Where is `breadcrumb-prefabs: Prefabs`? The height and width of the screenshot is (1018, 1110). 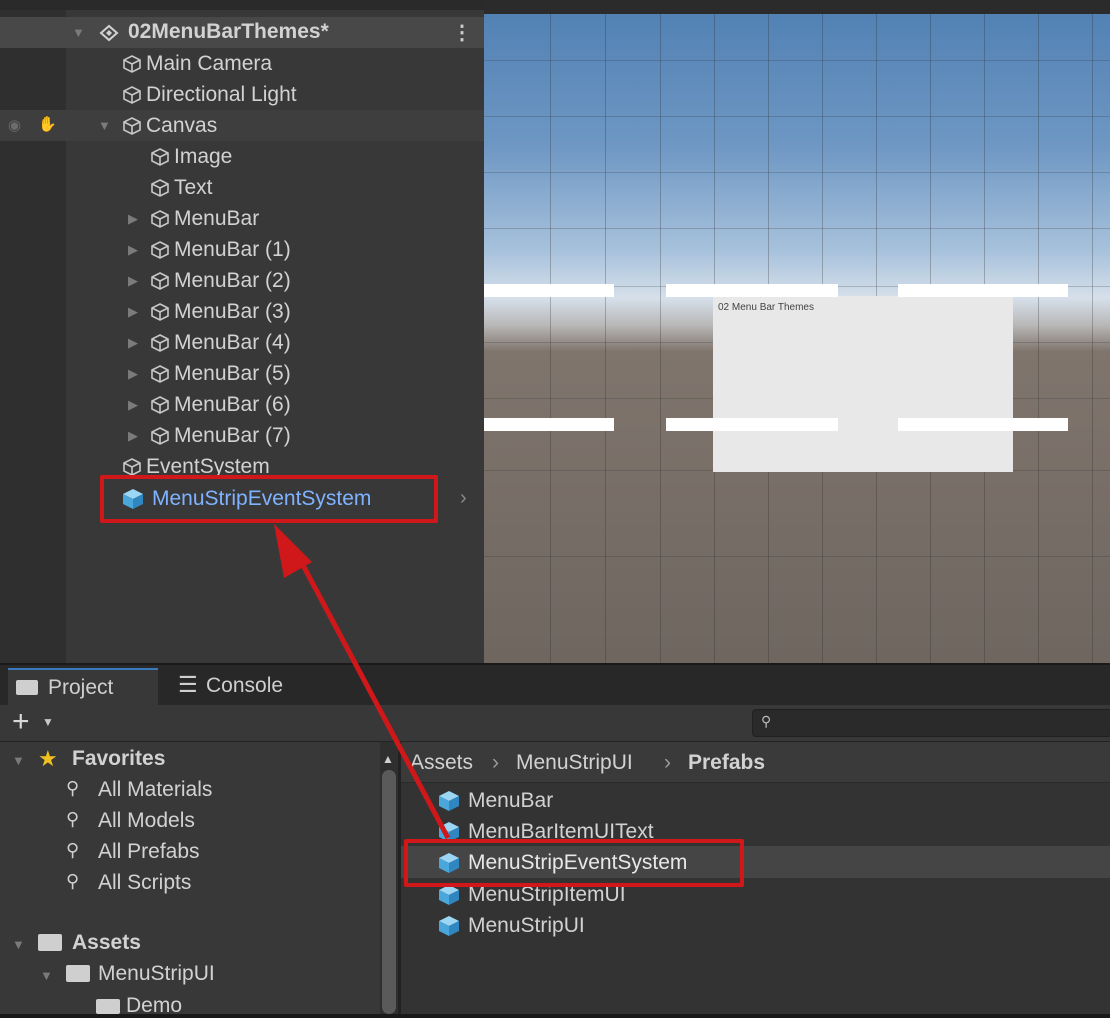 breadcrumb-prefabs: Prefabs is located at coordinates (726, 763).